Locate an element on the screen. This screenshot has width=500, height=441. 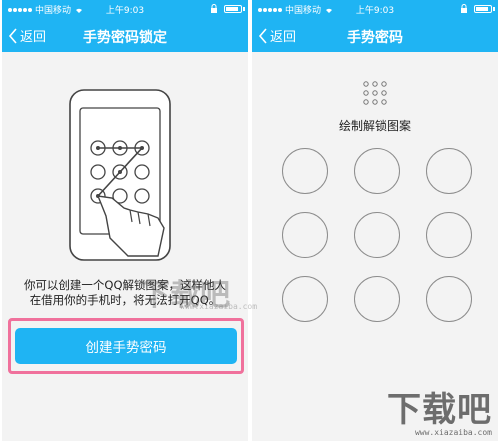
watermark-text: 下载吧 is located at coordinates (439, 410).